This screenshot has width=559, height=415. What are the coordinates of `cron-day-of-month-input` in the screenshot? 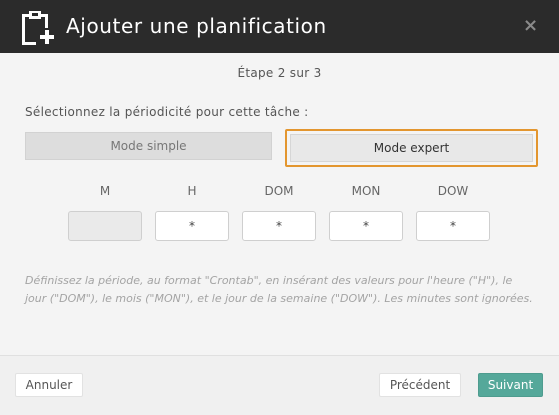 It's located at (279, 226).